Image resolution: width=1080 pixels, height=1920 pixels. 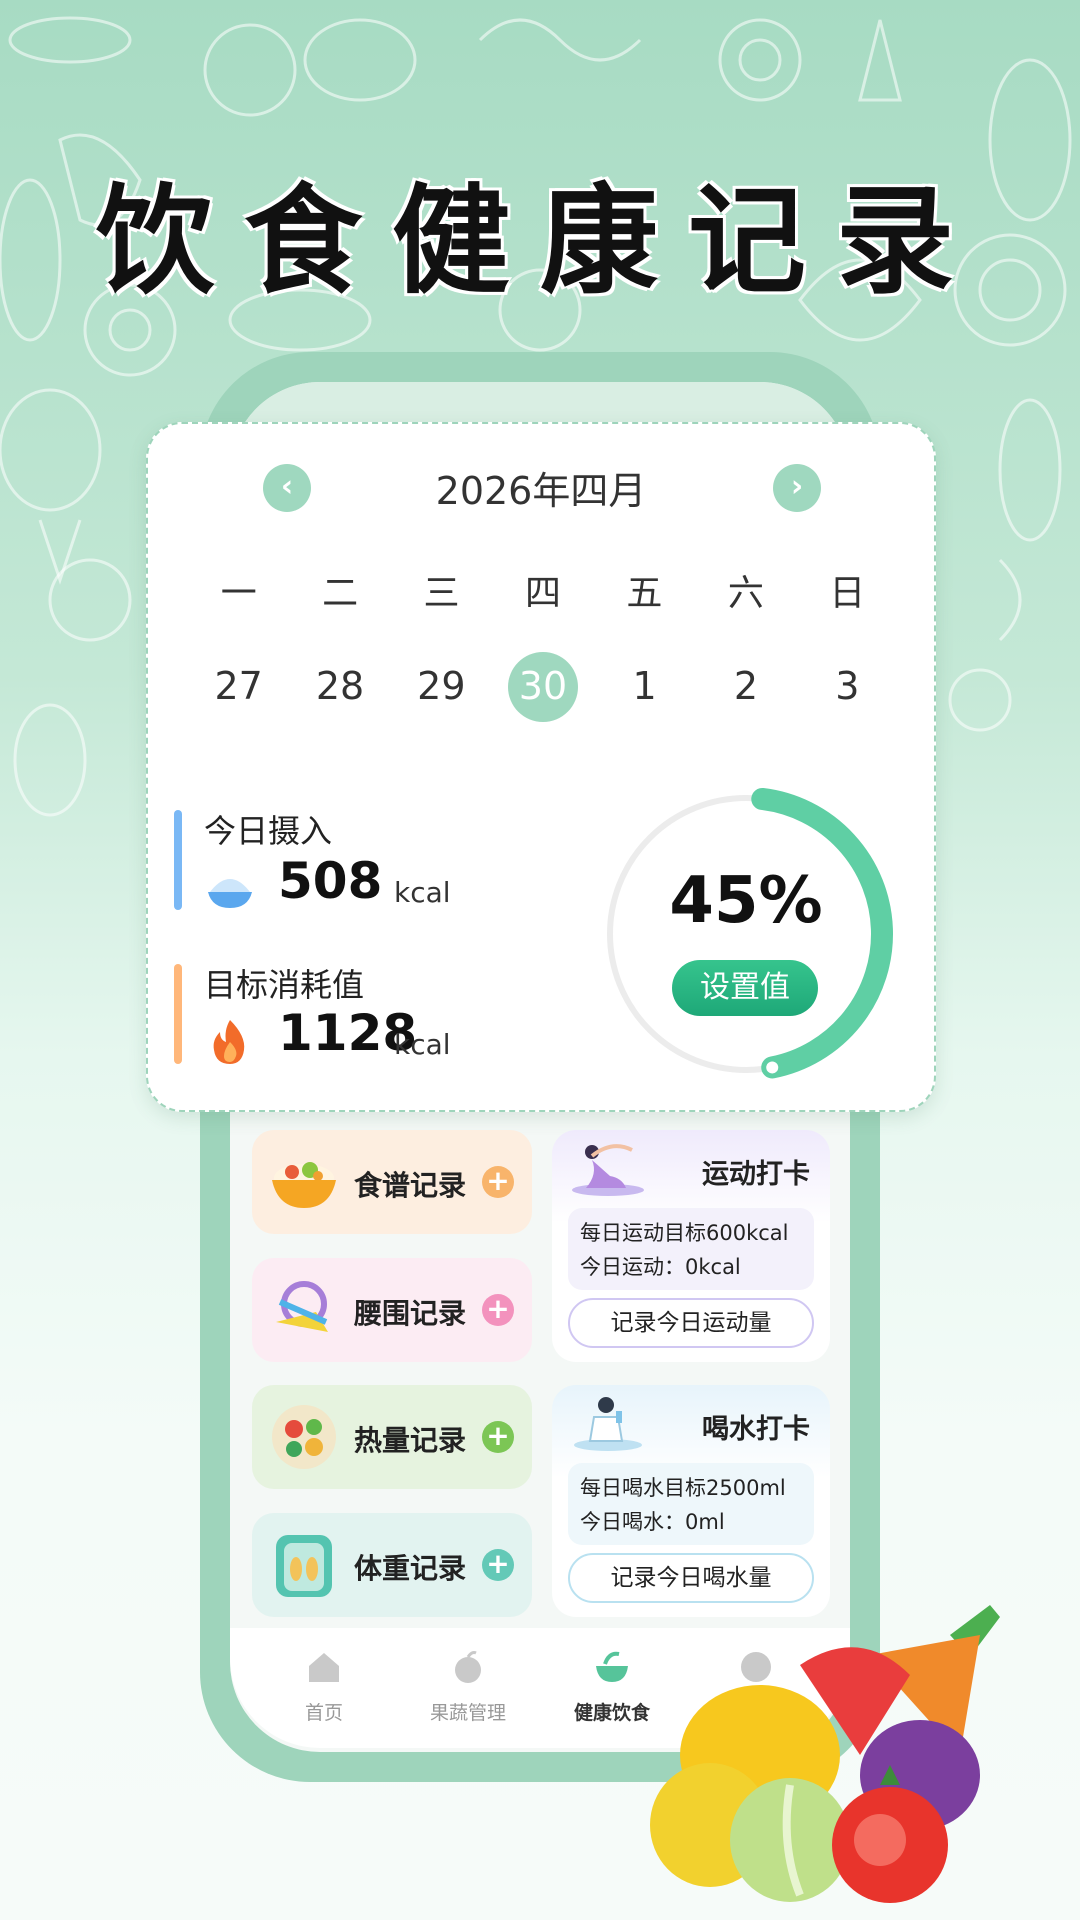 What do you see at coordinates (539, 241) in the screenshot?
I see `page-headline: 饮食健康记录` at bounding box center [539, 241].